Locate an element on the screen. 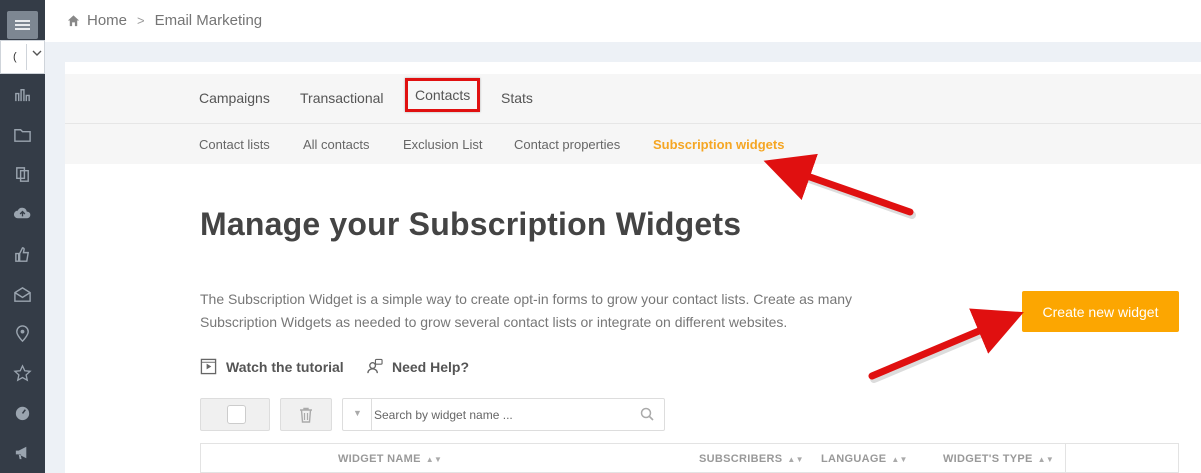  search-icon is located at coordinates (647, 414).